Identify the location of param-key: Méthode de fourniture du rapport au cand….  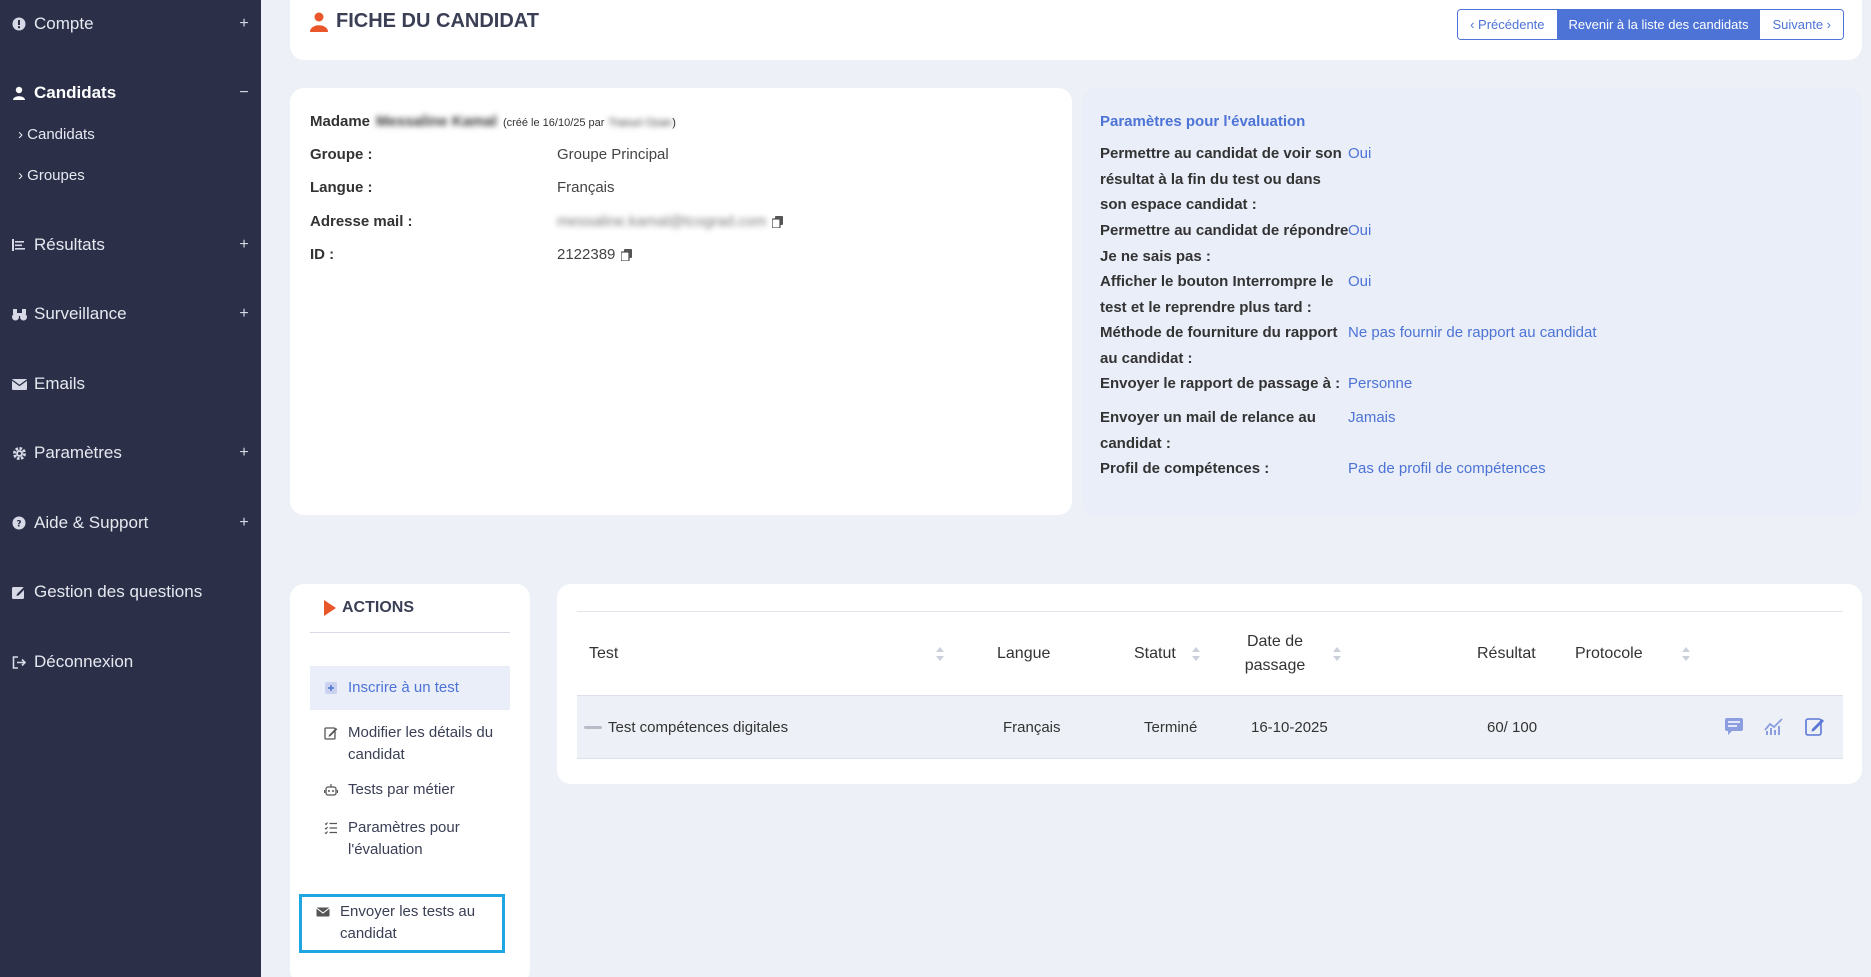
(1219, 345).